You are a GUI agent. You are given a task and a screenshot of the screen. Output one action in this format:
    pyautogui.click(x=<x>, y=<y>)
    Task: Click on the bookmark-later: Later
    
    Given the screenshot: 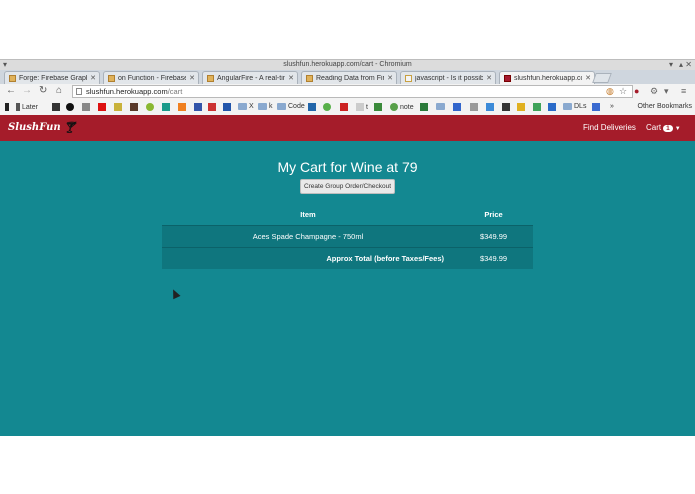 What is the action you would take?
    pyautogui.click(x=27, y=107)
    